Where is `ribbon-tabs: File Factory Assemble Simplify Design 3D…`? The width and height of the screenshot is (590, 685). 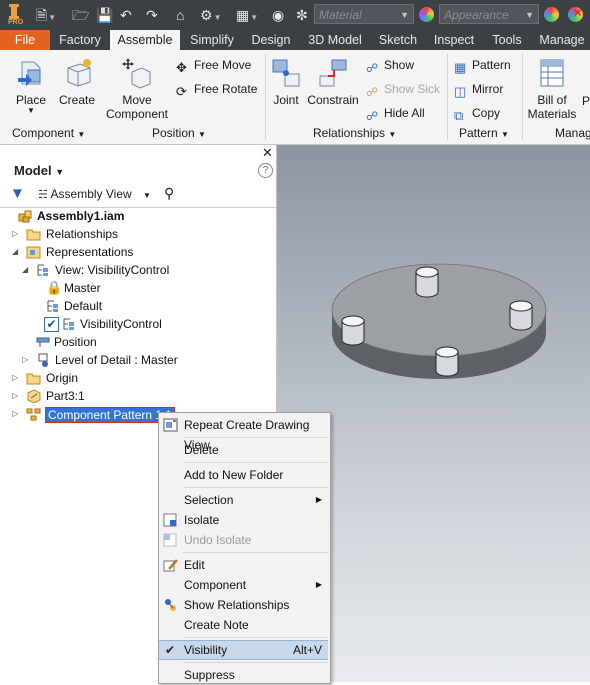
ribbon-tabs: File Factory Assemble Simplify Design 3D… is located at coordinates (295, 40).